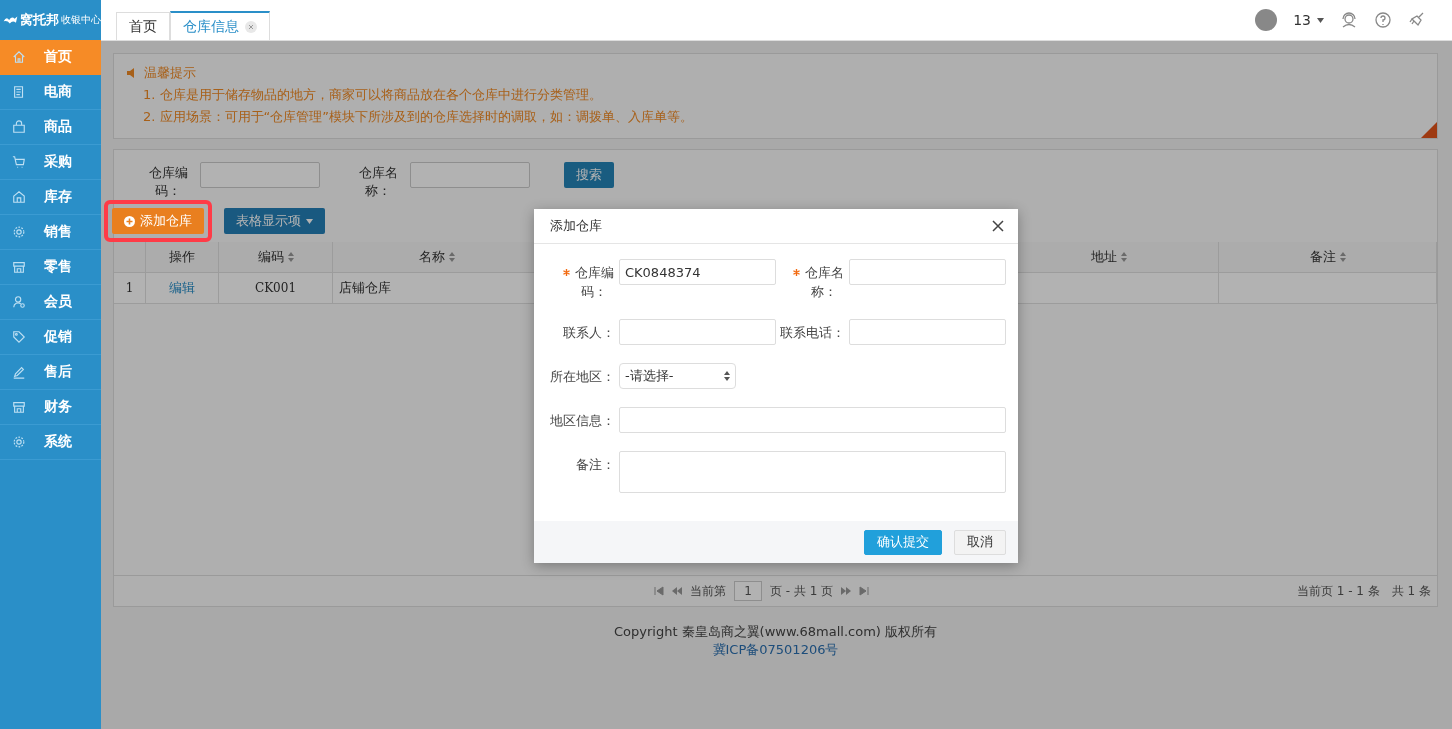 The image size is (1452, 729). Describe the element at coordinates (19, 372) in the screenshot. I see `pen-icon` at that location.